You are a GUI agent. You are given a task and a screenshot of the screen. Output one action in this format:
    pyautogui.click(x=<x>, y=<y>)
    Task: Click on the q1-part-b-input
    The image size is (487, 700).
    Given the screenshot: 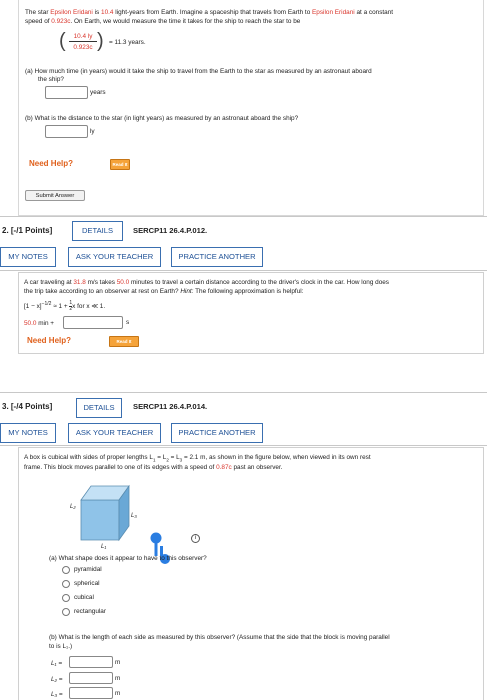 What is the action you would take?
    pyautogui.click(x=66, y=131)
    